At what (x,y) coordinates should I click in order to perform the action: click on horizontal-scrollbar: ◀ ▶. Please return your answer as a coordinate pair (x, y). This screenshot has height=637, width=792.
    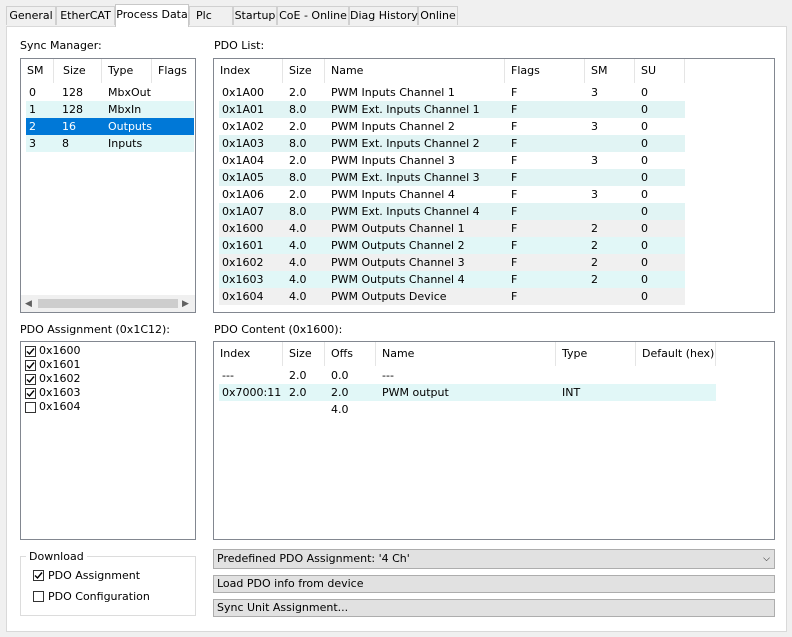
    Looking at the image, I should click on (108, 303).